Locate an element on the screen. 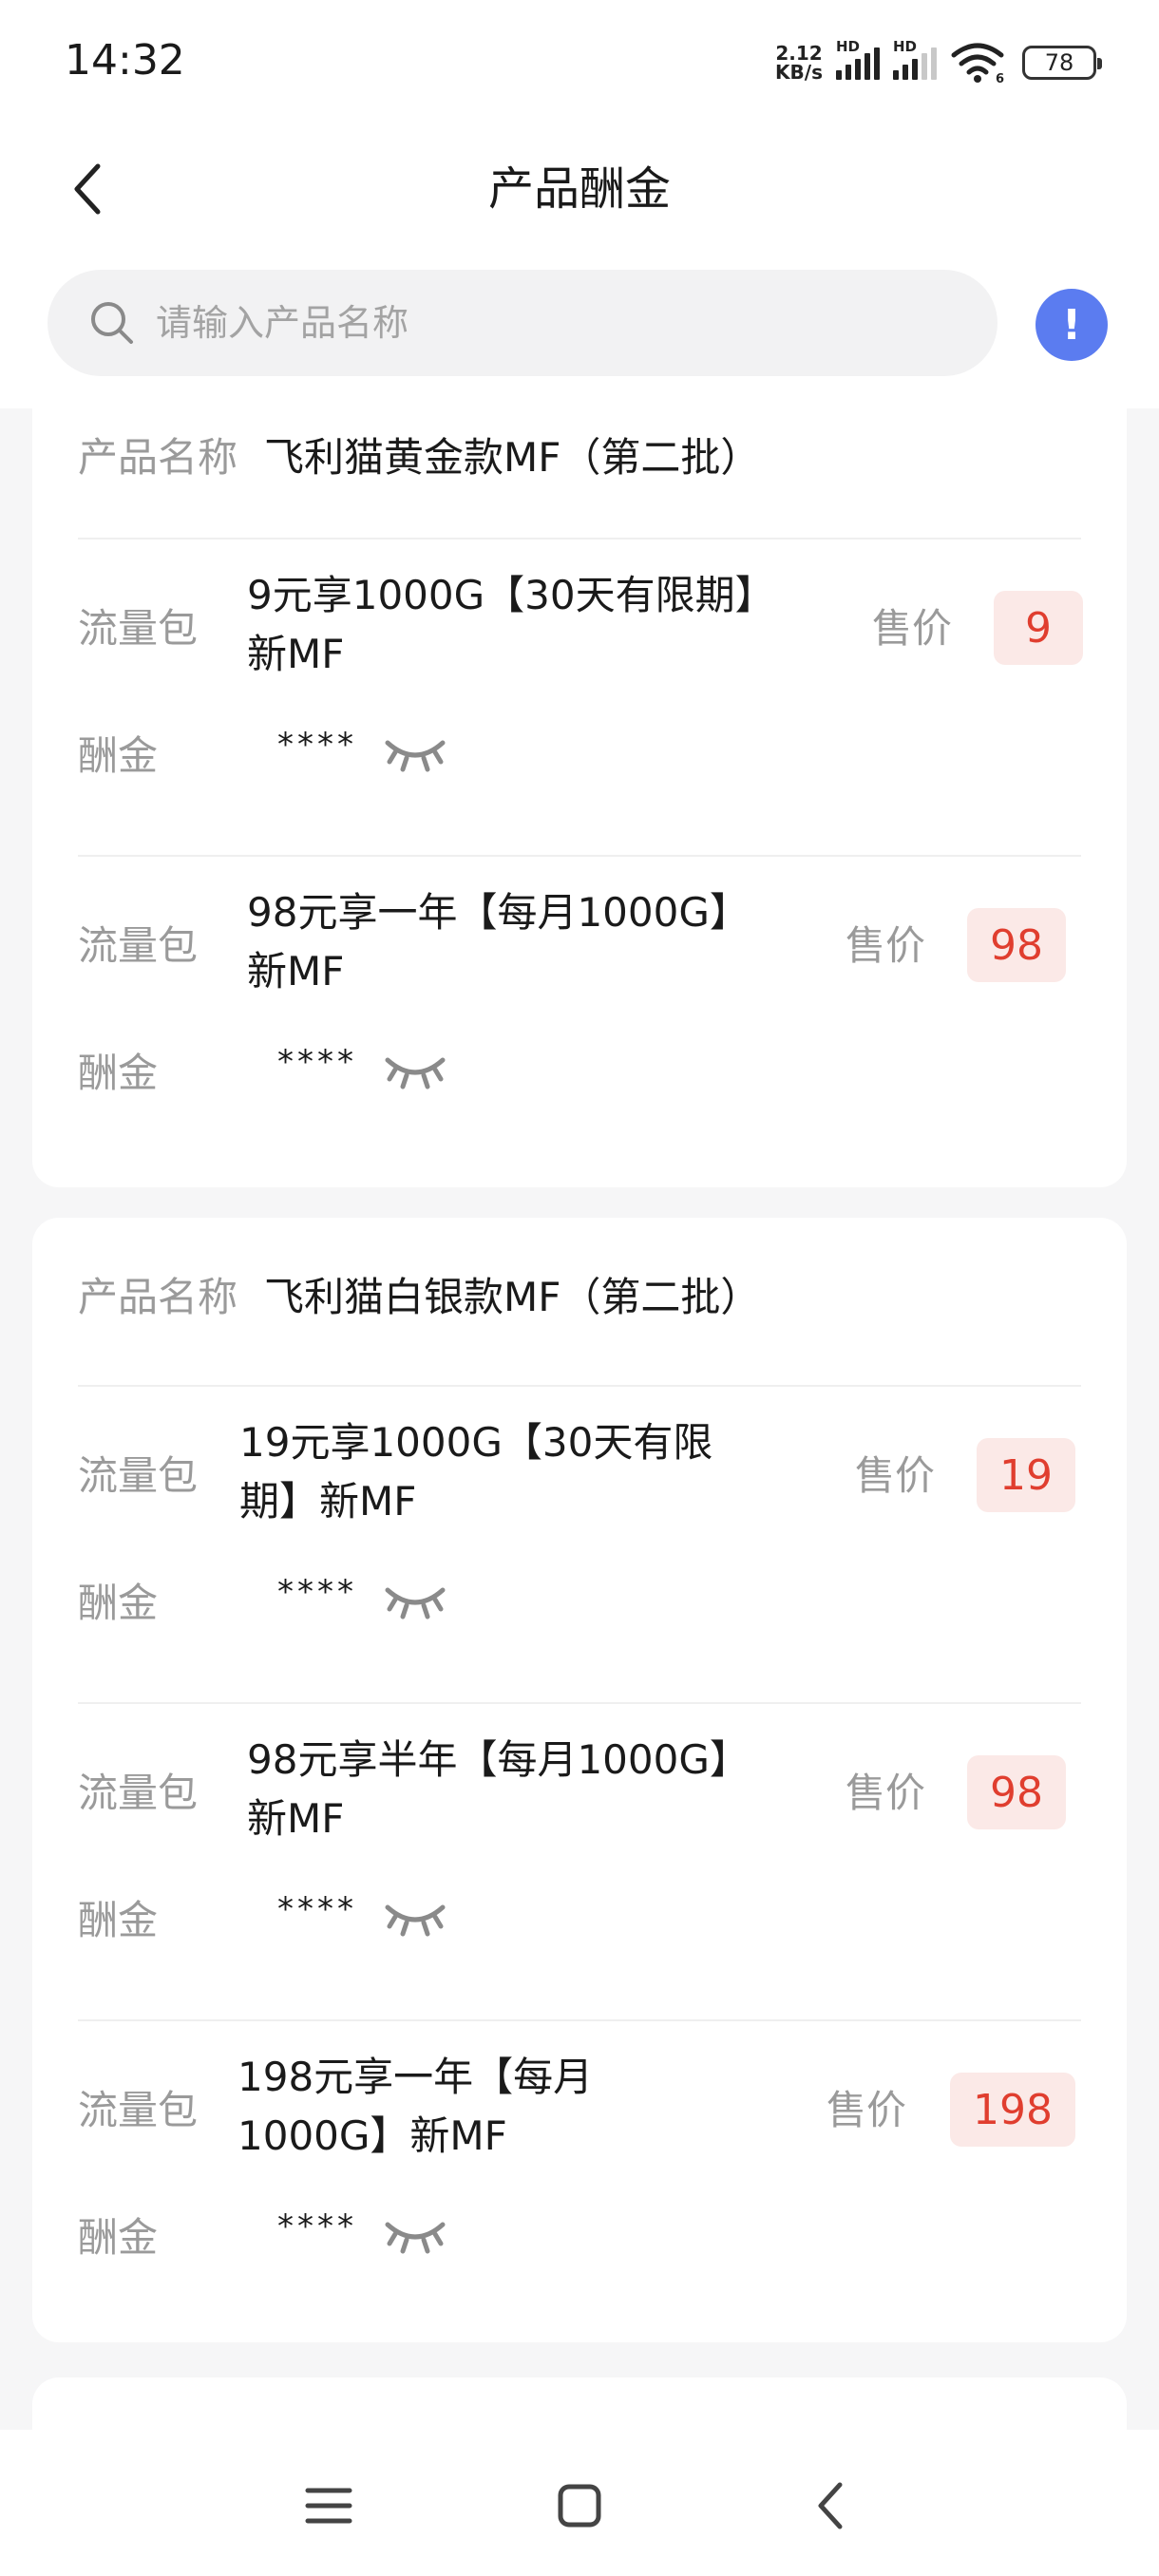 The height and width of the screenshot is (2576, 1159). wifi-sub-label: 6 is located at coordinates (1000, 78).